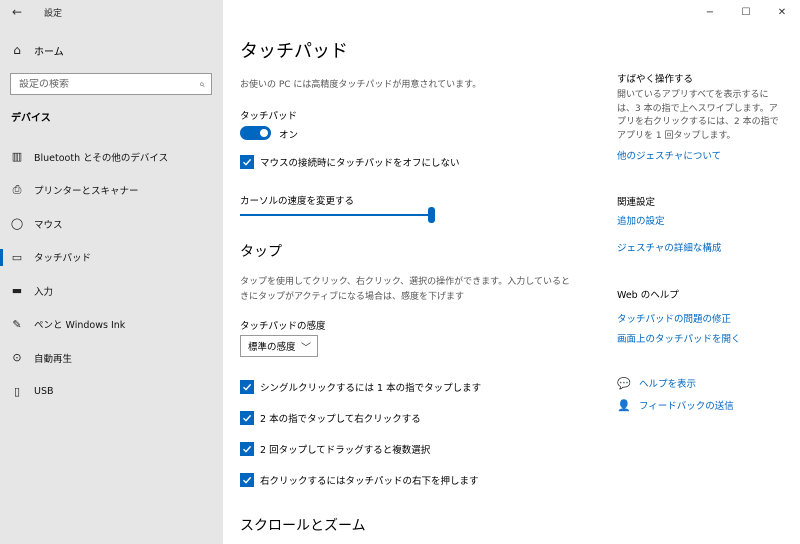  What do you see at coordinates (340, 419) in the screenshot?
I see `checkbox-label: 2 本の指でタップして右クリックする` at bounding box center [340, 419].